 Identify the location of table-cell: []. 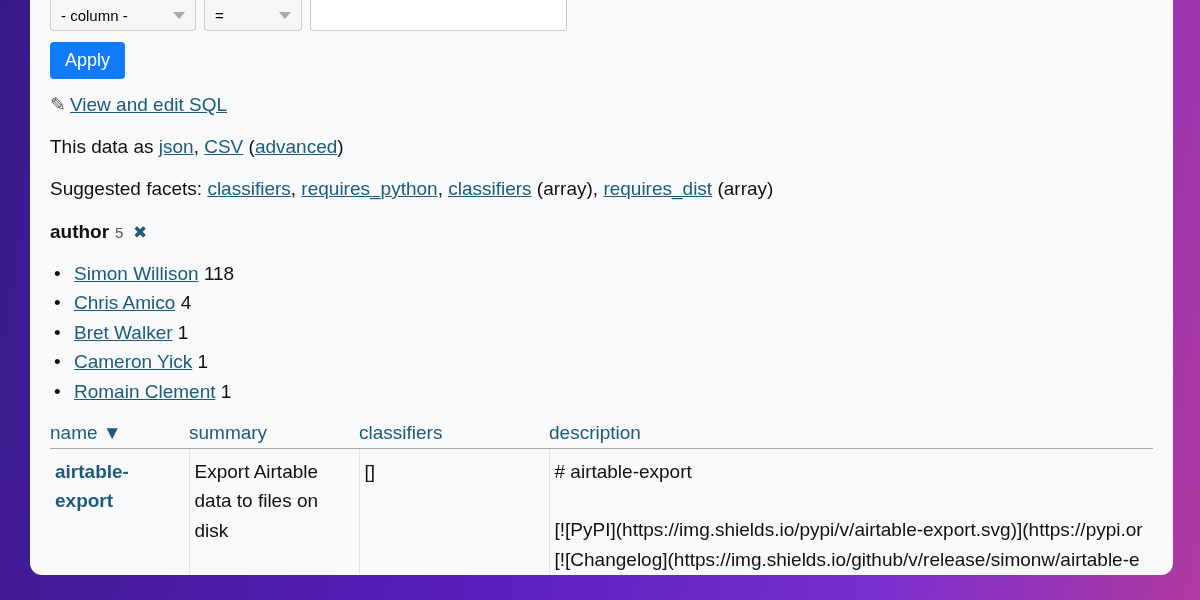
(454, 511).